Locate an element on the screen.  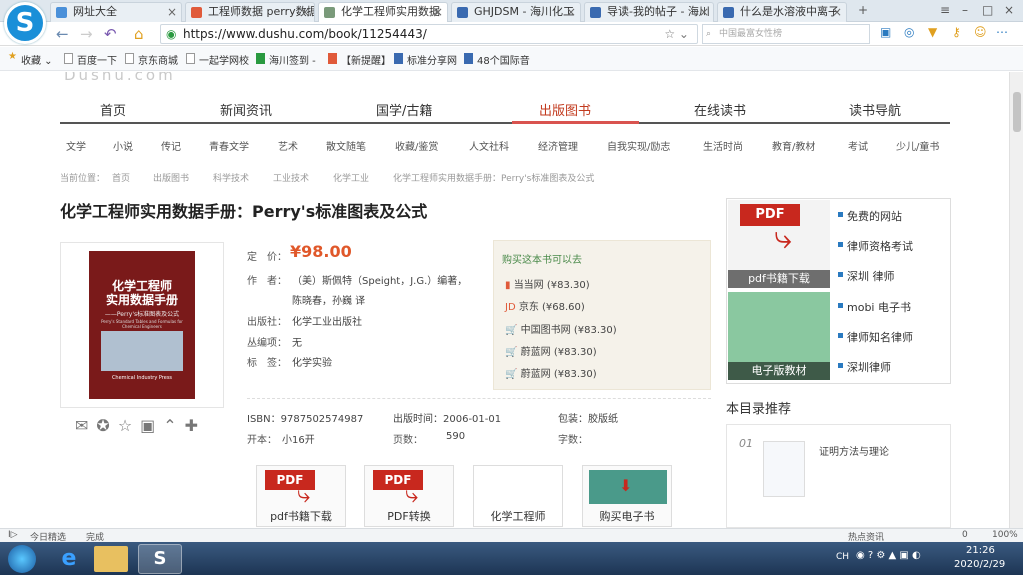
site-logo: Dushu.com is located at coordinates (120, 78).